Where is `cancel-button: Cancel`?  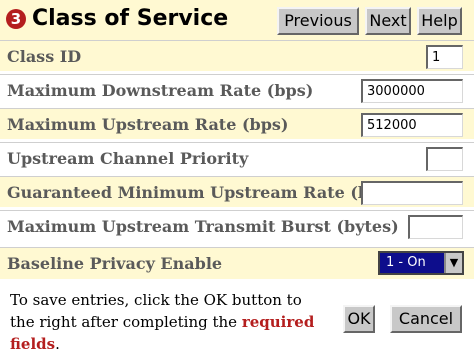
cancel-button: Cancel is located at coordinates (426, 319).